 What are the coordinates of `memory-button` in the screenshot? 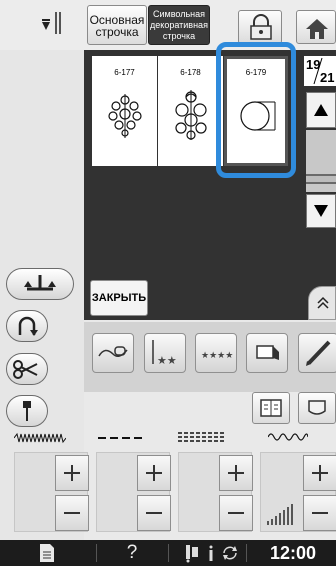 It's located at (317, 408).